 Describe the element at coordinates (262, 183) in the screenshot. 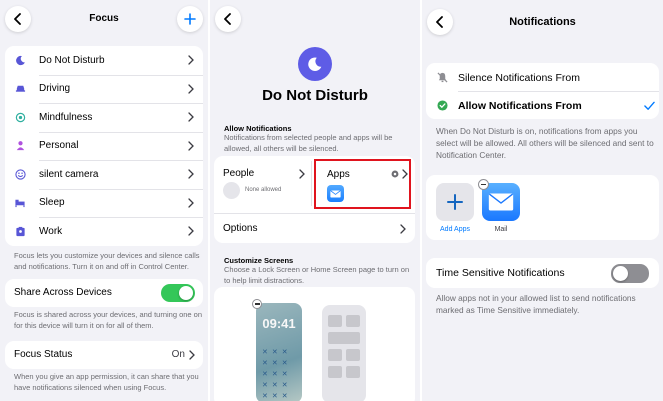

I see `people-tile: People None allowed` at that location.